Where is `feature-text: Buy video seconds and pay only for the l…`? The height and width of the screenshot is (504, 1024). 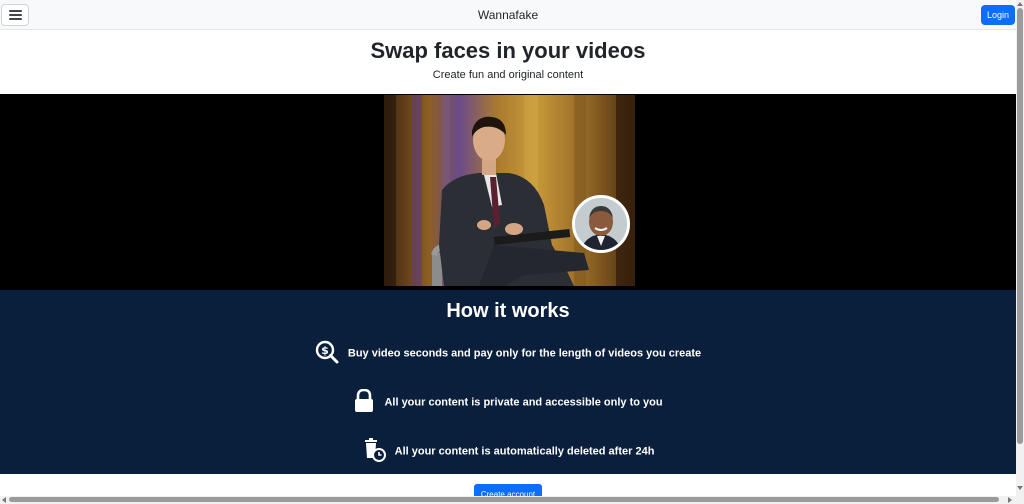 feature-text: Buy video seconds and pay only for the l… is located at coordinates (524, 353).